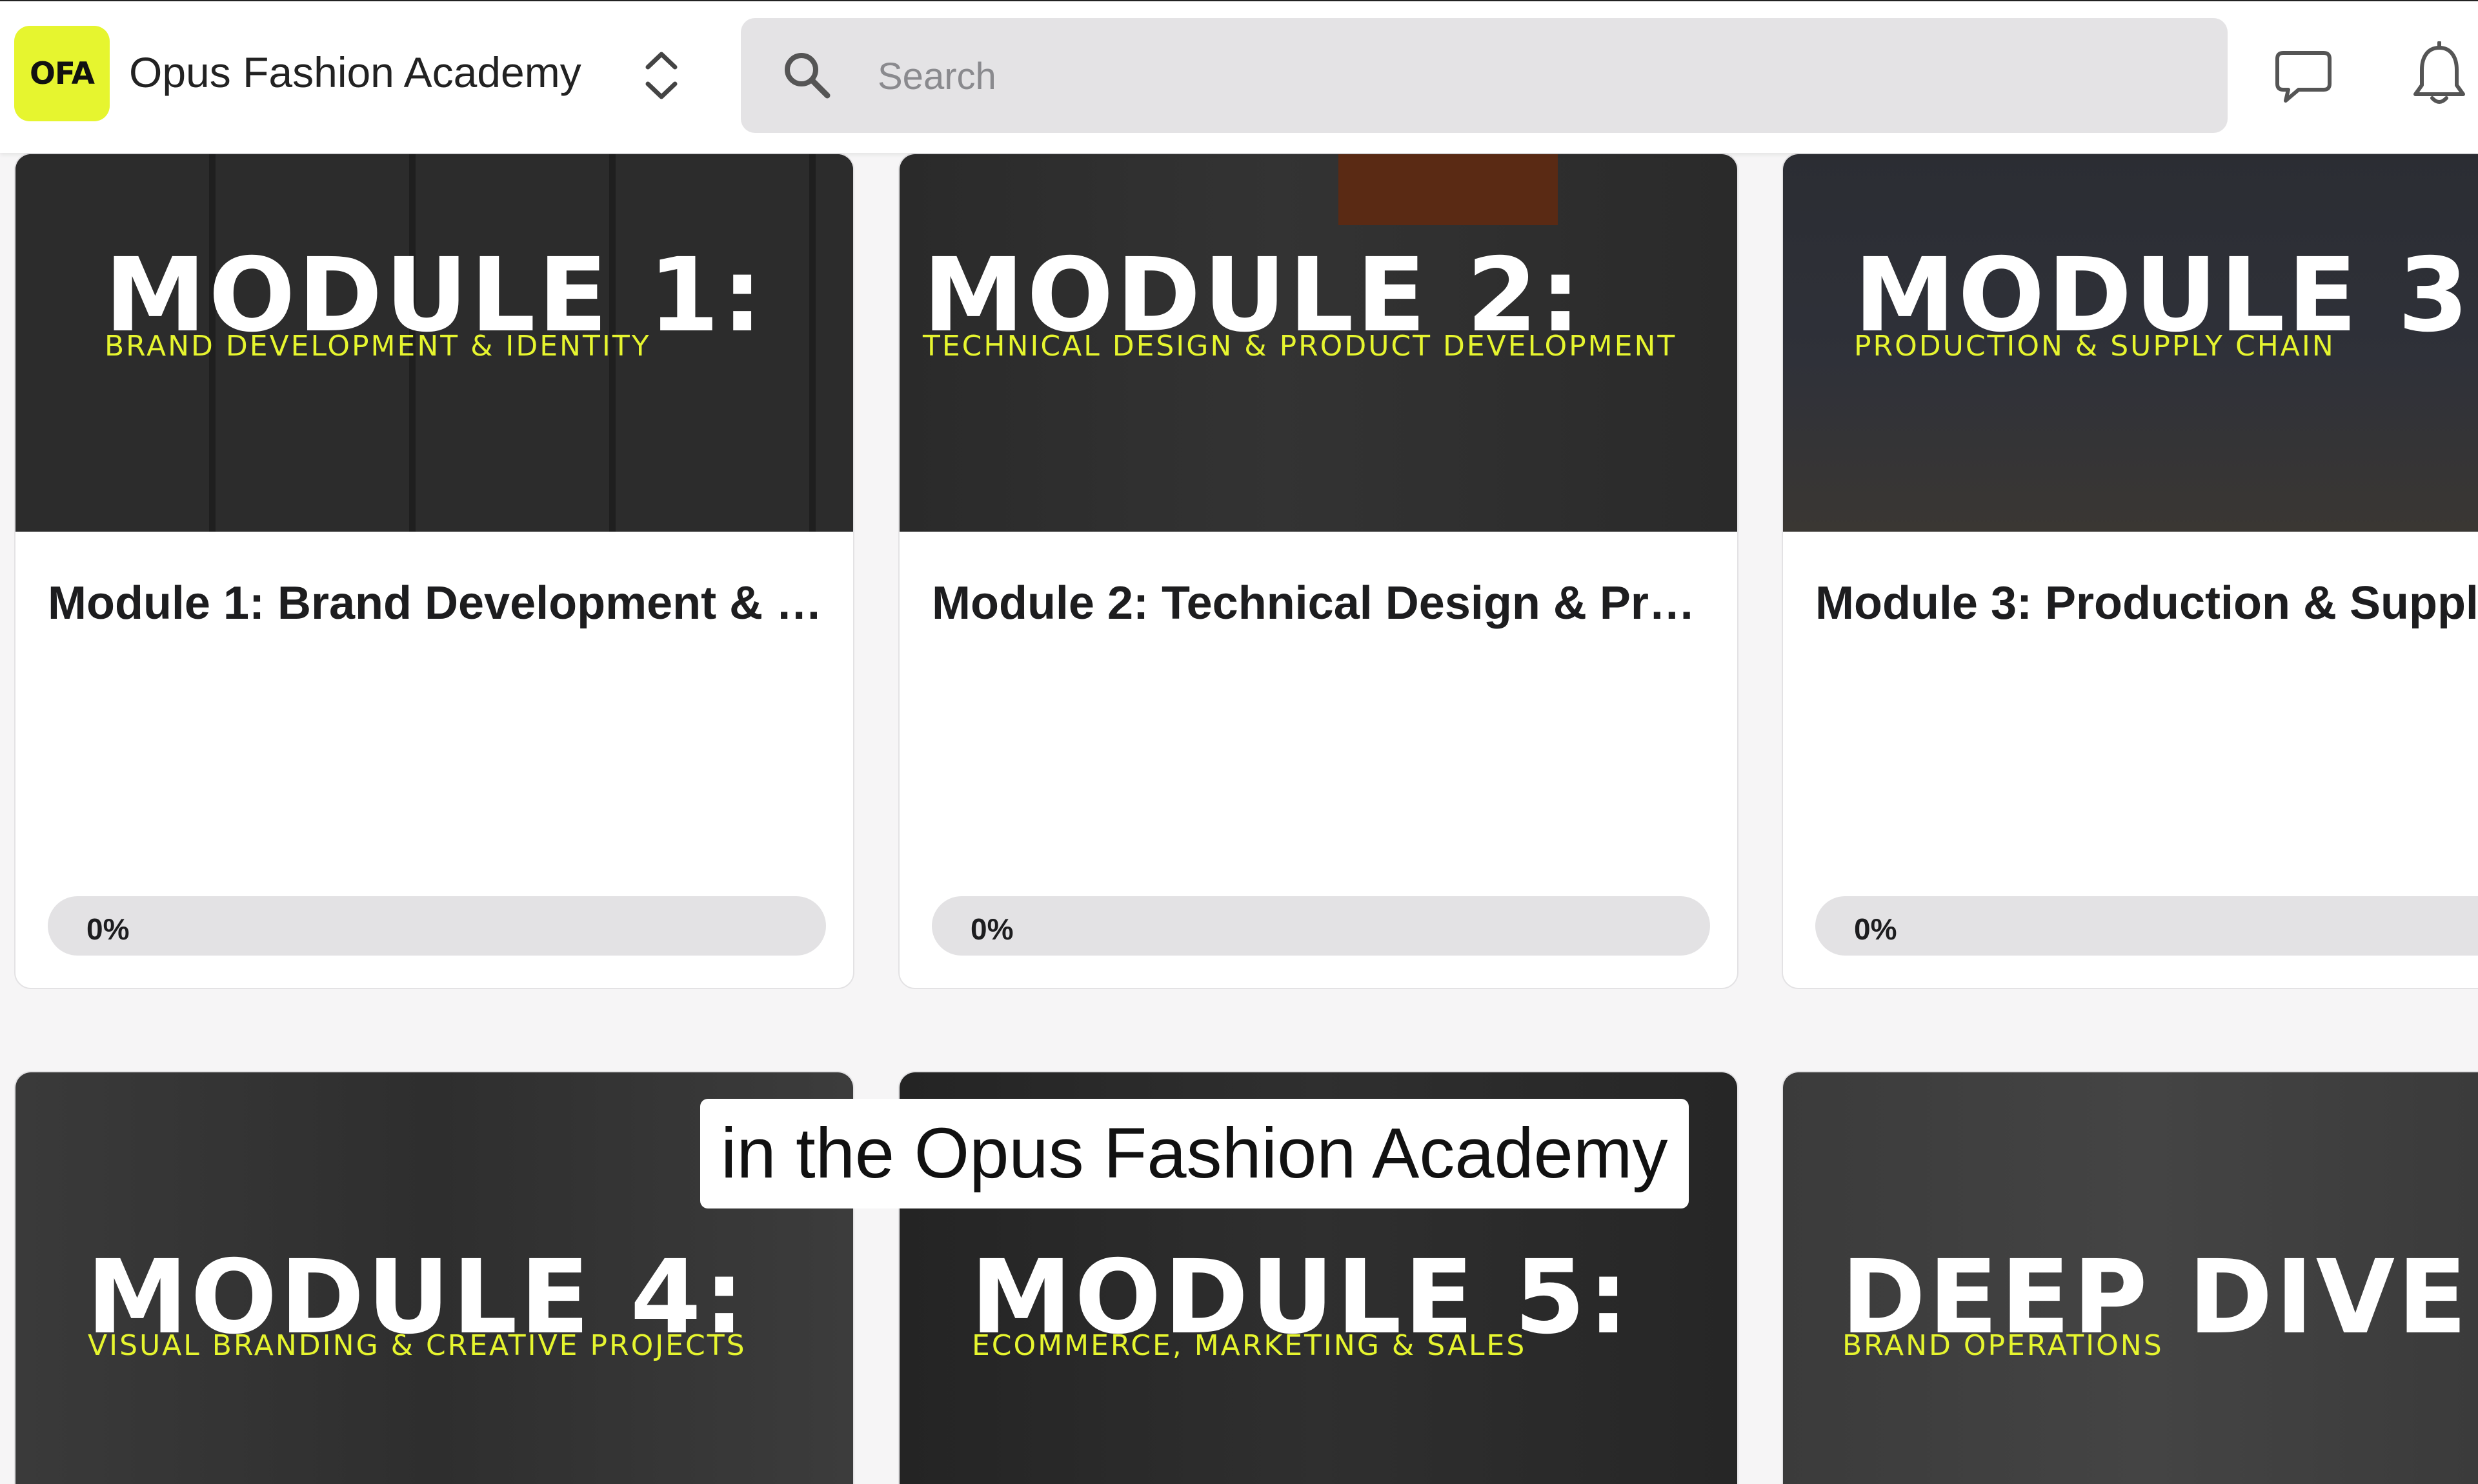 This screenshot has height=1484, width=2478. What do you see at coordinates (2003, 1345) in the screenshot?
I see `module-thumbnail-subtitle: BRAND OPERATIONS` at bounding box center [2003, 1345].